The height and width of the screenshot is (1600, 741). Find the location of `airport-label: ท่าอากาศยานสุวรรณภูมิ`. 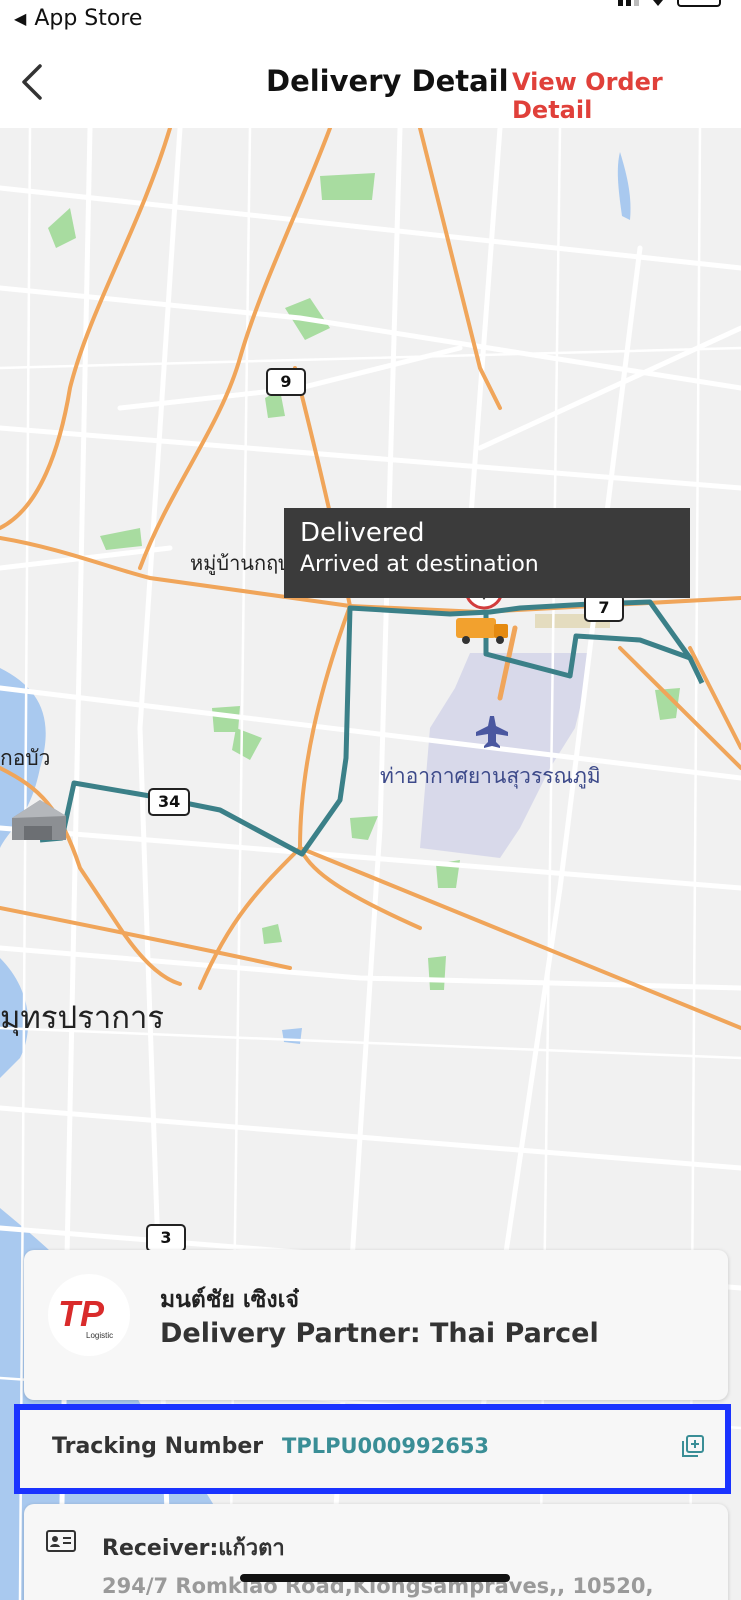

airport-label: ท่าอากาศยานสุวรรณภูมิ is located at coordinates (490, 776).